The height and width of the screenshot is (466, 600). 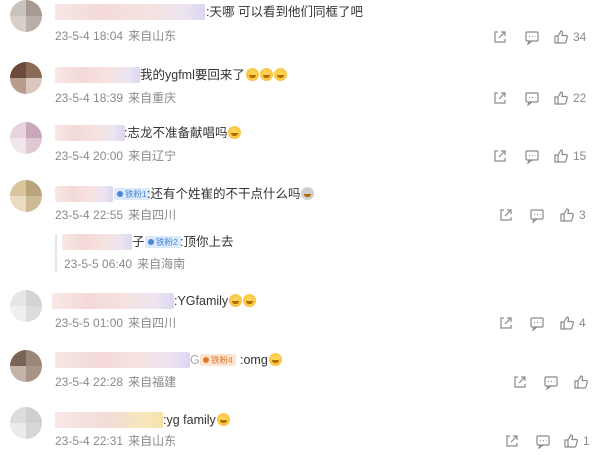 I want to click on comment-text-body: :还有个姓崔的不干点什么吗, so click(x=224, y=194).